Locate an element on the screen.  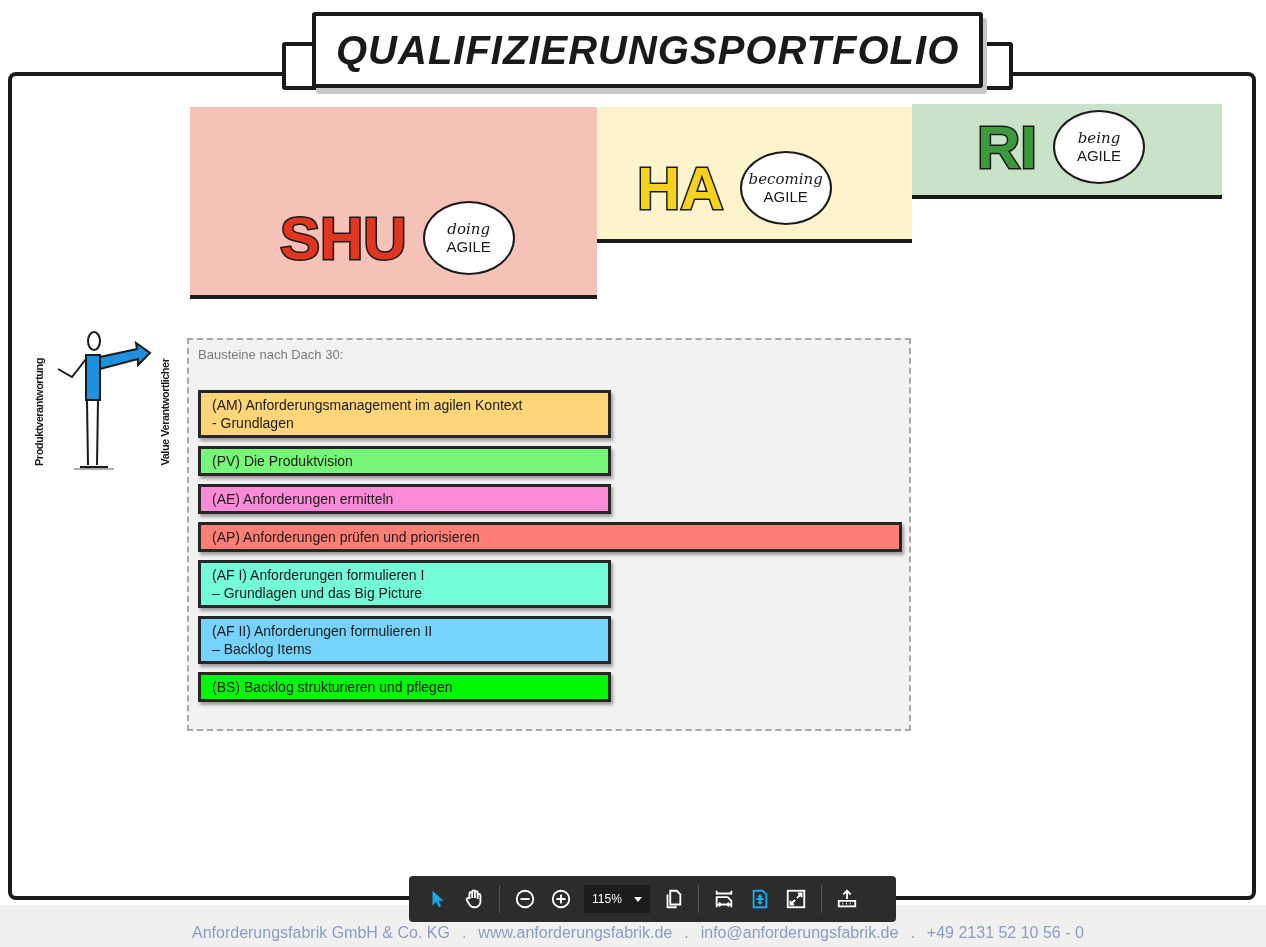
fit-width-icon is located at coordinates (724, 899).